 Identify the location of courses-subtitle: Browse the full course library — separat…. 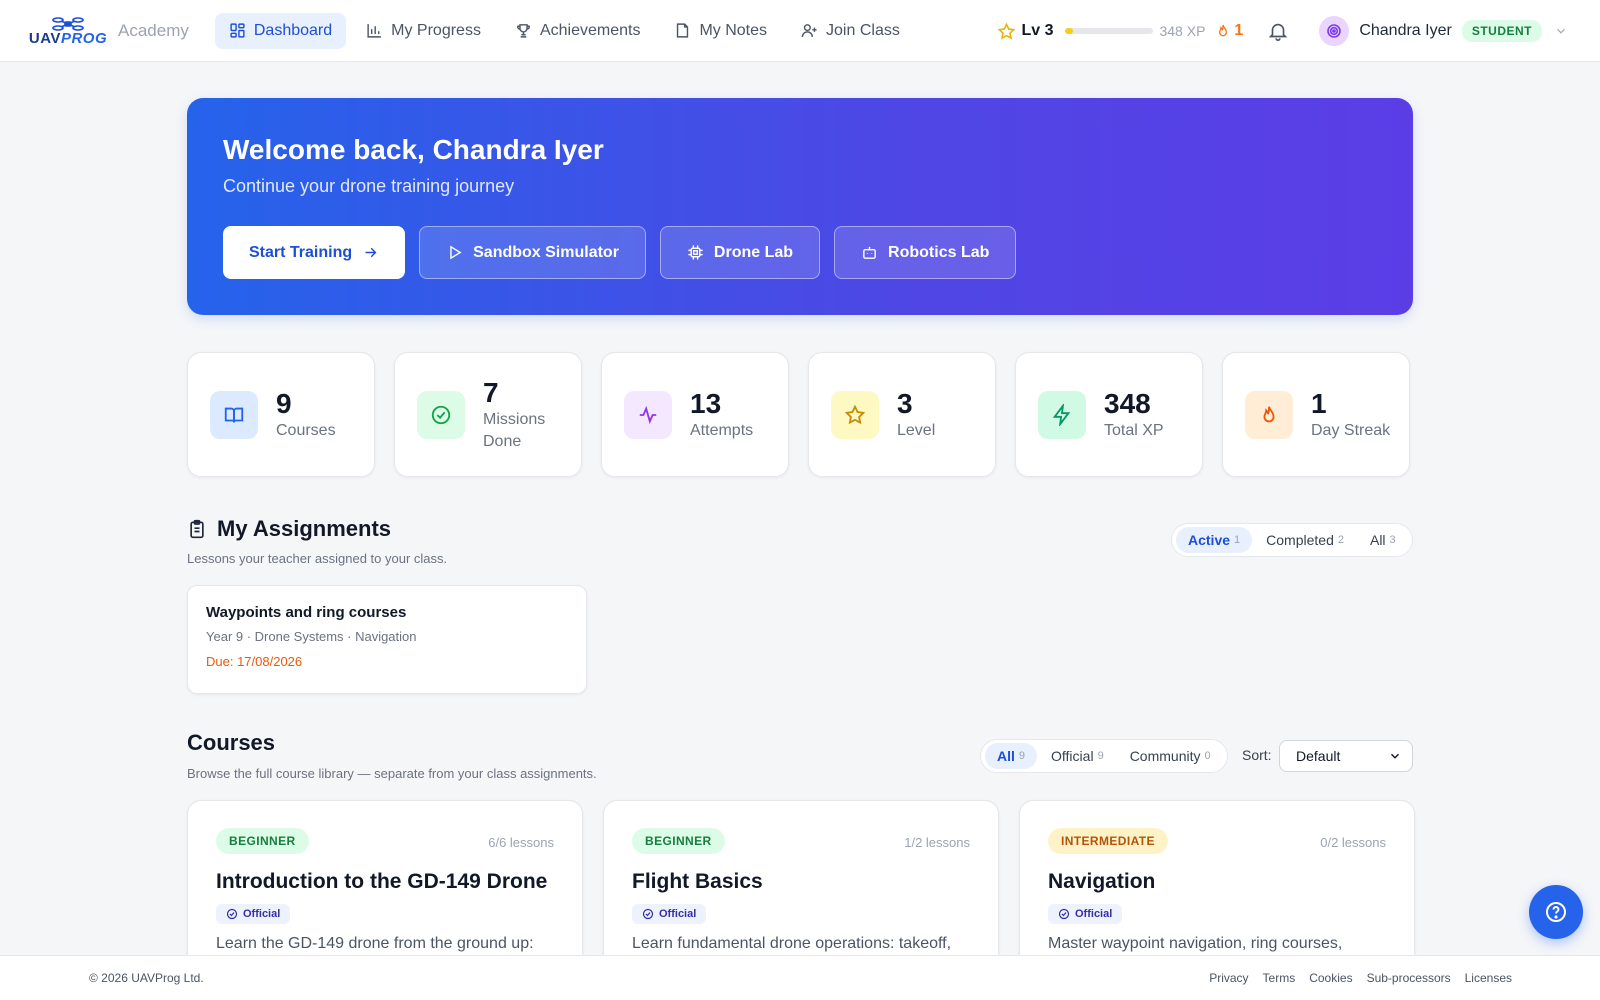
(392, 773).